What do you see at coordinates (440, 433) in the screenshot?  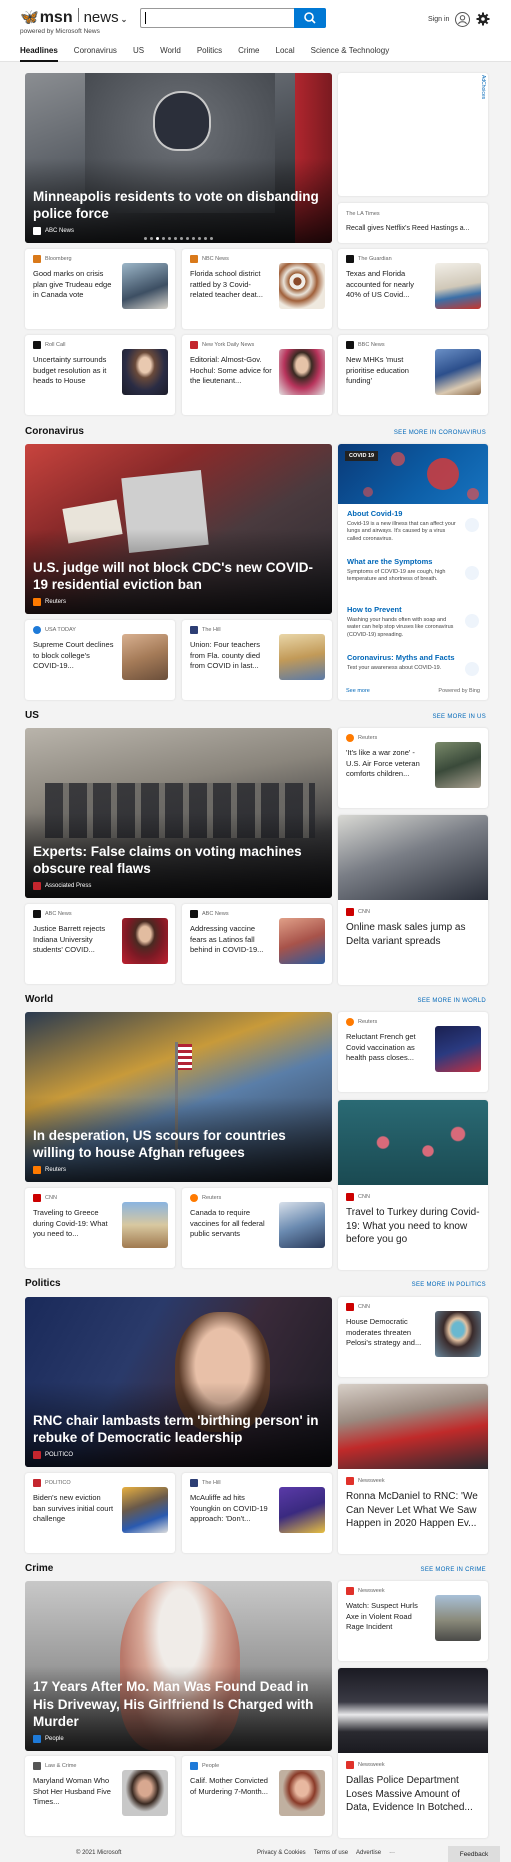 I see `see-more-coronavirus: SEE MORE IN CORONAVIRUS` at bounding box center [440, 433].